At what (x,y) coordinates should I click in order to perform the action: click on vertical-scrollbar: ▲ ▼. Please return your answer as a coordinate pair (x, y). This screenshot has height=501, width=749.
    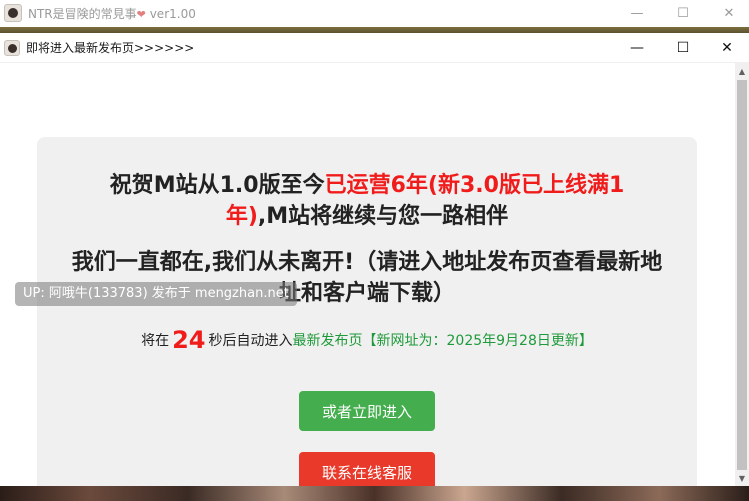
    Looking at the image, I should click on (742, 274).